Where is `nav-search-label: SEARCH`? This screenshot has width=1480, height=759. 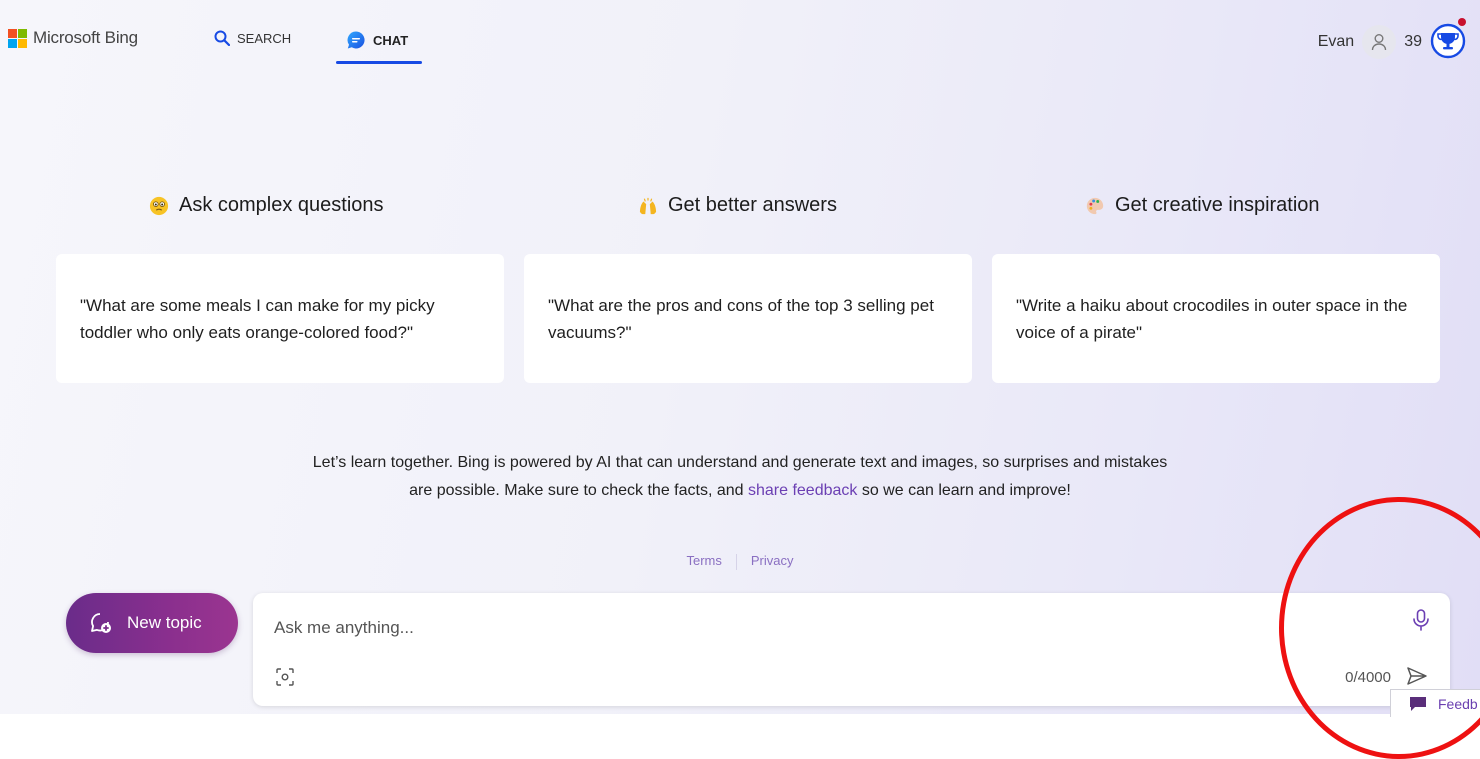
nav-search-label: SEARCH is located at coordinates (264, 38).